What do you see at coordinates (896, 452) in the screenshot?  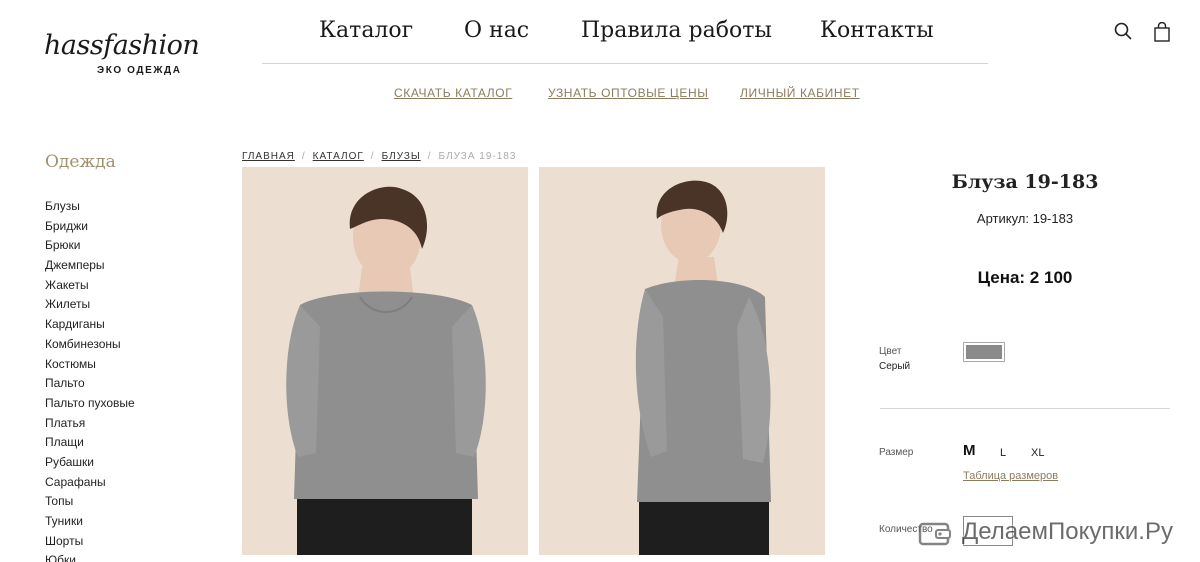 I see `size-label: Размер` at bounding box center [896, 452].